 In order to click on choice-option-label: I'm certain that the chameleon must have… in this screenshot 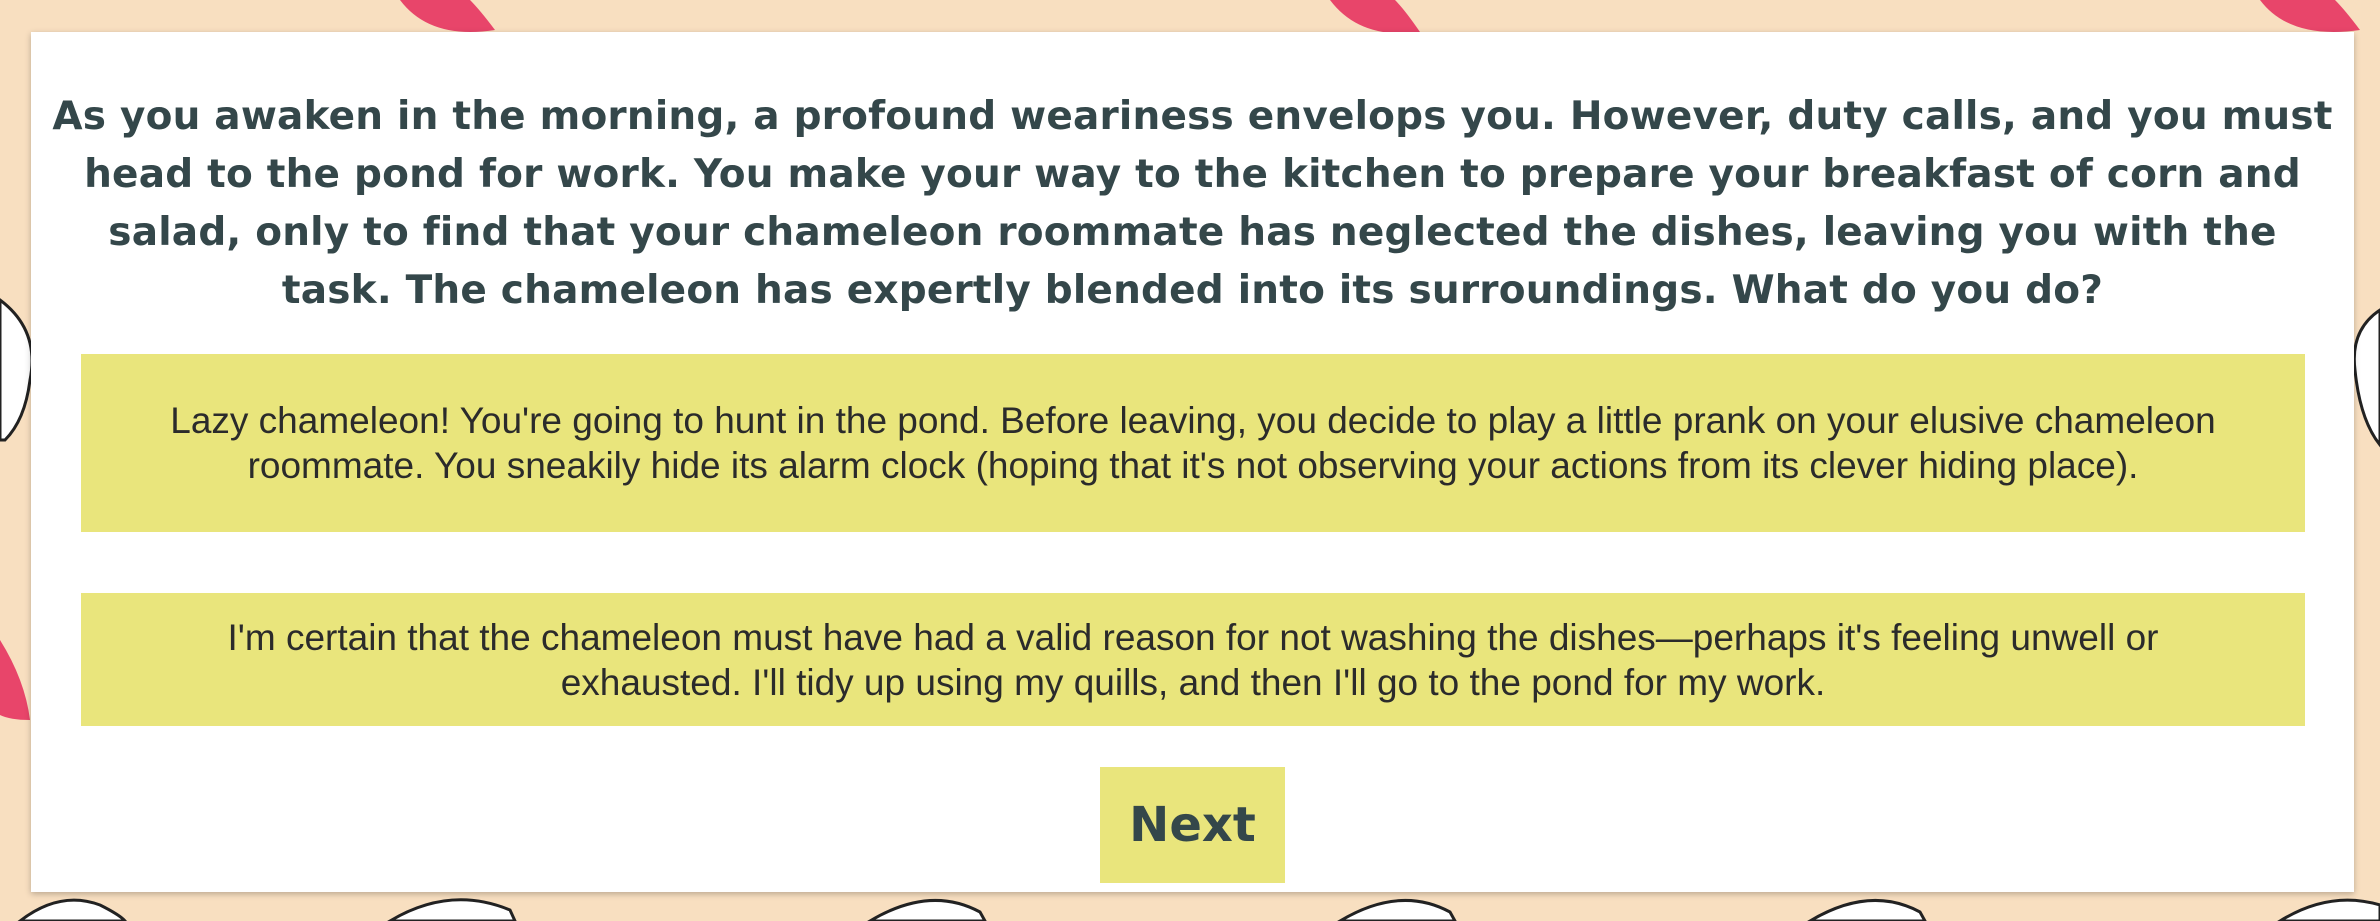, I will do `click(1193, 659)`.